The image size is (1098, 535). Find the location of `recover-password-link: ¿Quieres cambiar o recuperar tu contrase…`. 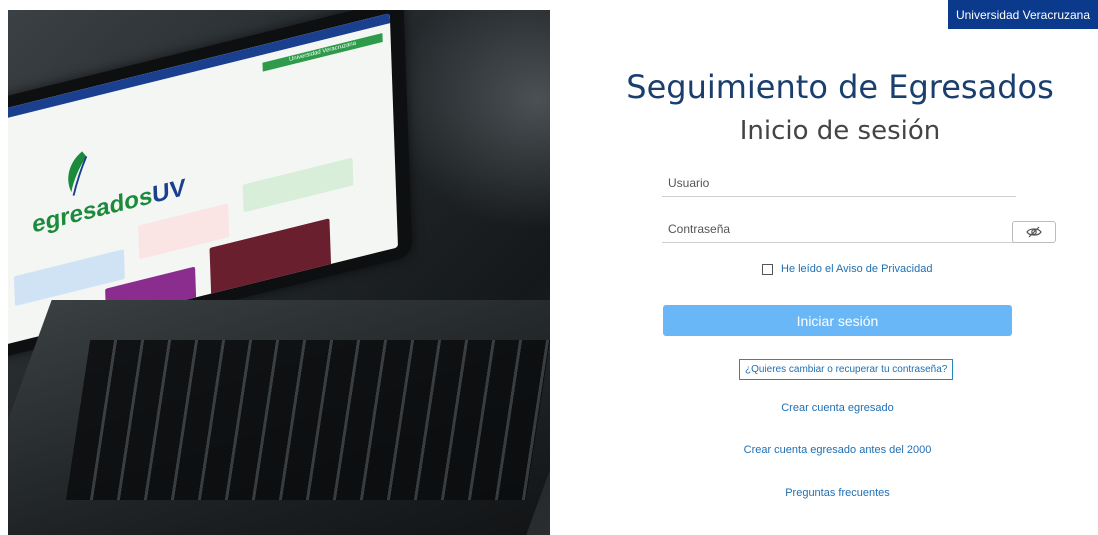

recover-password-link: ¿Quieres cambiar o recuperar tu contrase… is located at coordinates (846, 369).